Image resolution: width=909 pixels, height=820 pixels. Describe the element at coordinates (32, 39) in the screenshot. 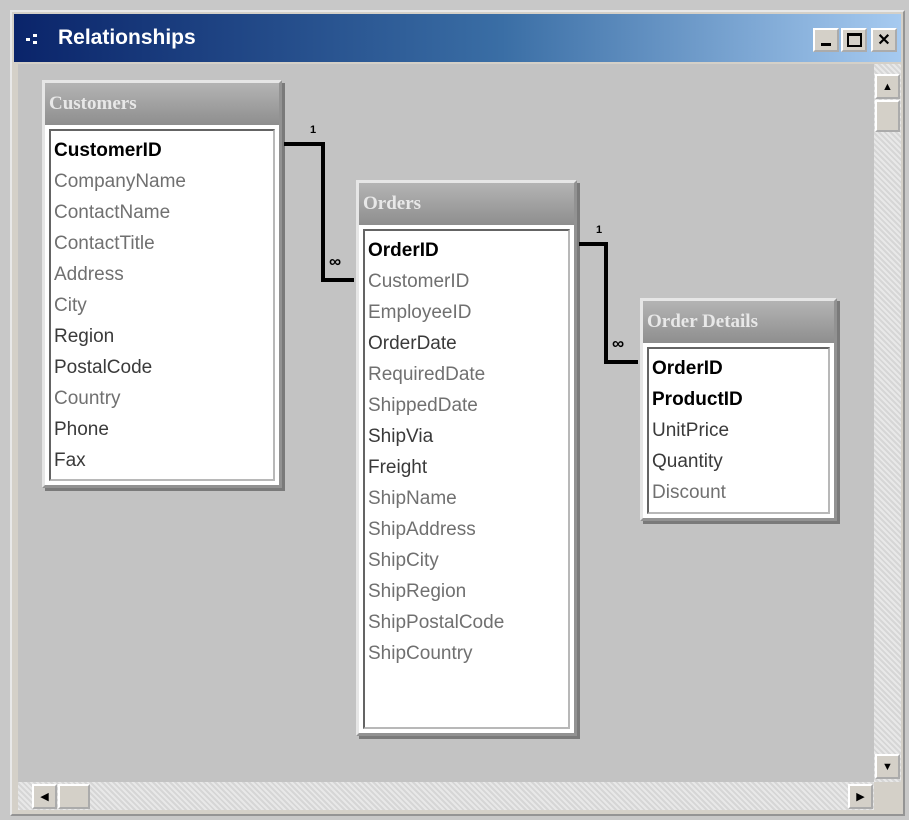

I see `system-menu-icon` at that location.